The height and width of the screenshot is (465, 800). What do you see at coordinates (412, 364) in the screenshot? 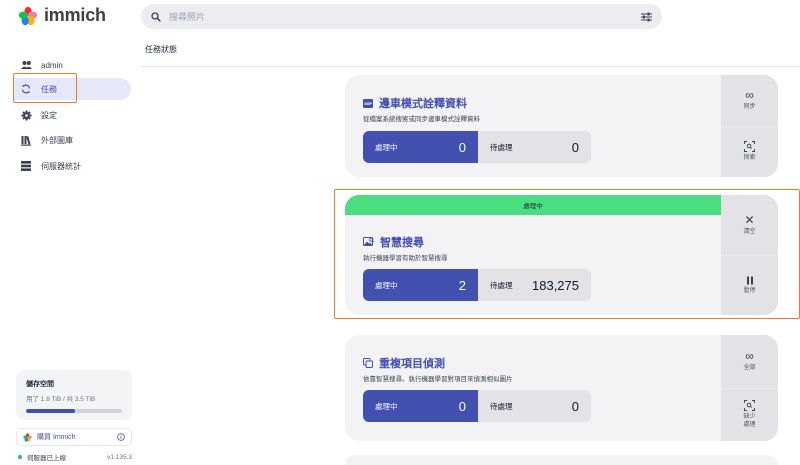
I see `job-title-text: 重複項目偵測` at bounding box center [412, 364].